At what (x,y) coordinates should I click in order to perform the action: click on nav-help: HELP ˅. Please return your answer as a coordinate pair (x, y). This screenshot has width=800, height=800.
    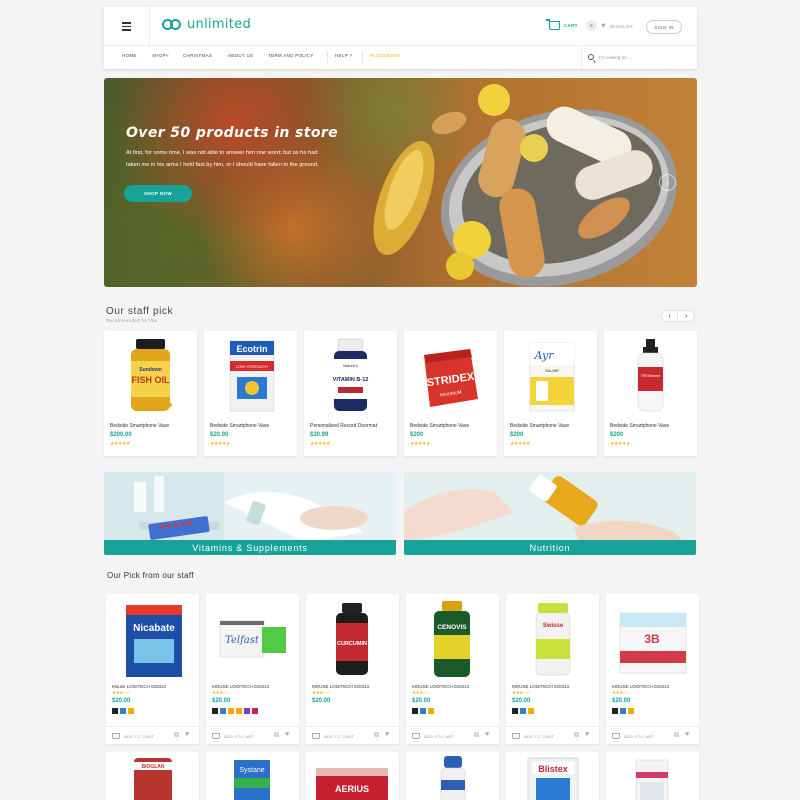
    Looking at the image, I should click on (343, 55).